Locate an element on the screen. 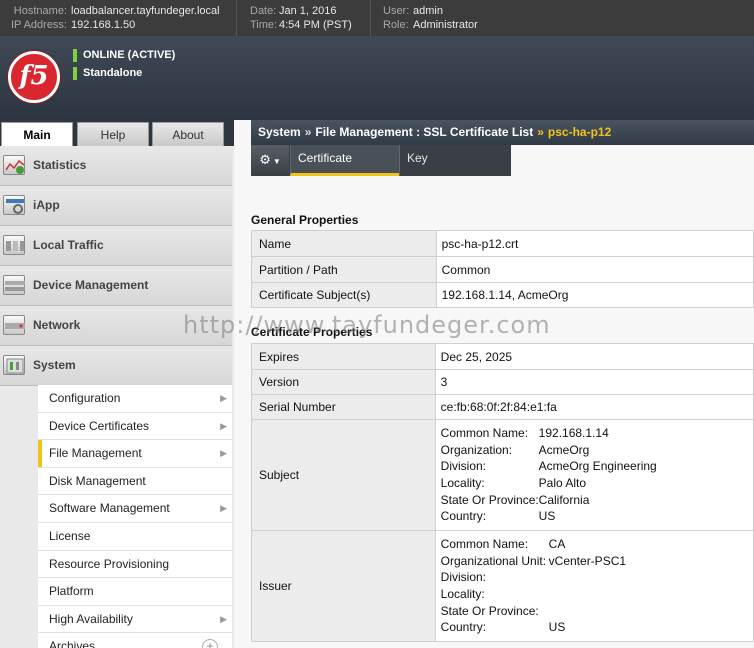  chevron-down-icon: ▼ is located at coordinates (276, 161).